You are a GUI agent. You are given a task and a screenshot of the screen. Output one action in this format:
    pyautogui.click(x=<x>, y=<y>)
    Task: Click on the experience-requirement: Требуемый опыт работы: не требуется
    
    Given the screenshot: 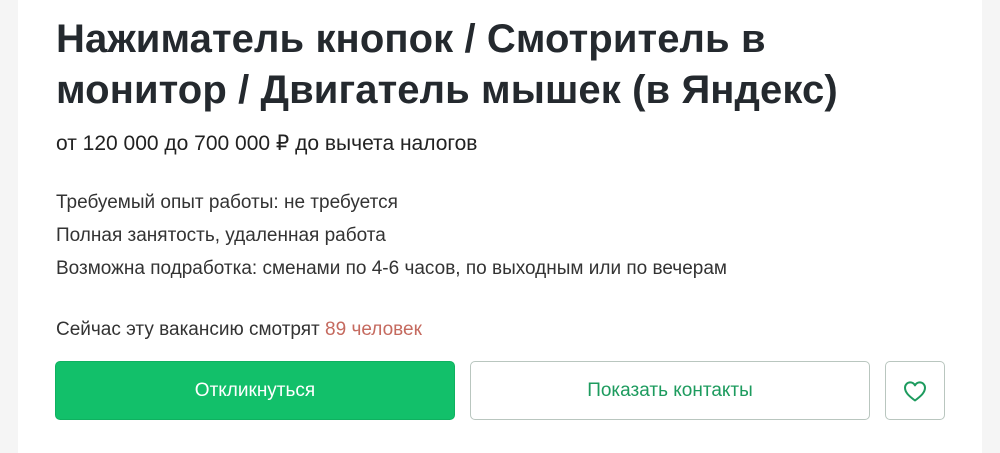 What is the action you would take?
    pyautogui.click(x=227, y=202)
    